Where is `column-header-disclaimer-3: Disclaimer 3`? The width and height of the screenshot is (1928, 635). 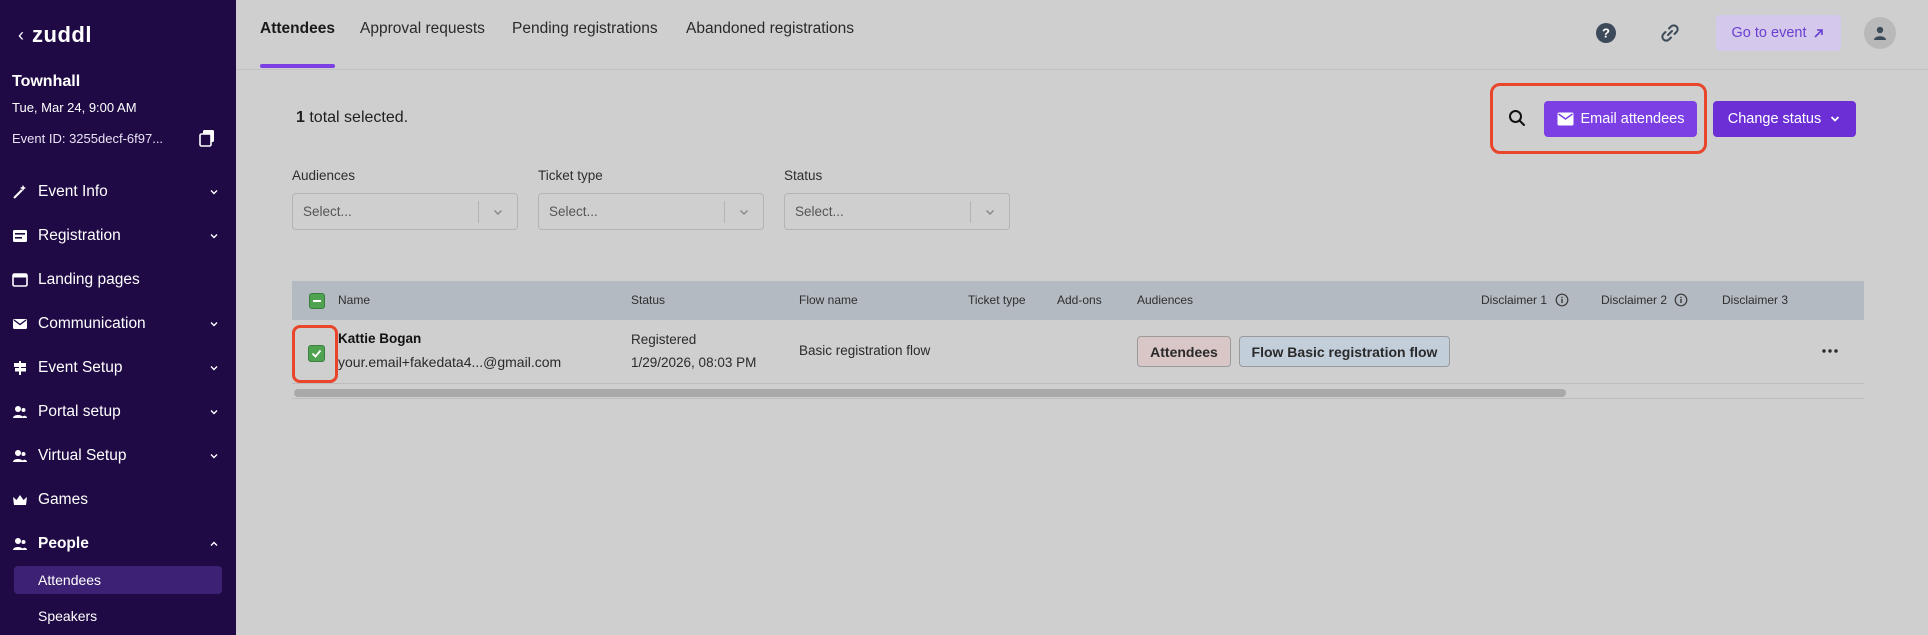 column-header-disclaimer-3: Disclaimer 3 is located at coordinates (1755, 300).